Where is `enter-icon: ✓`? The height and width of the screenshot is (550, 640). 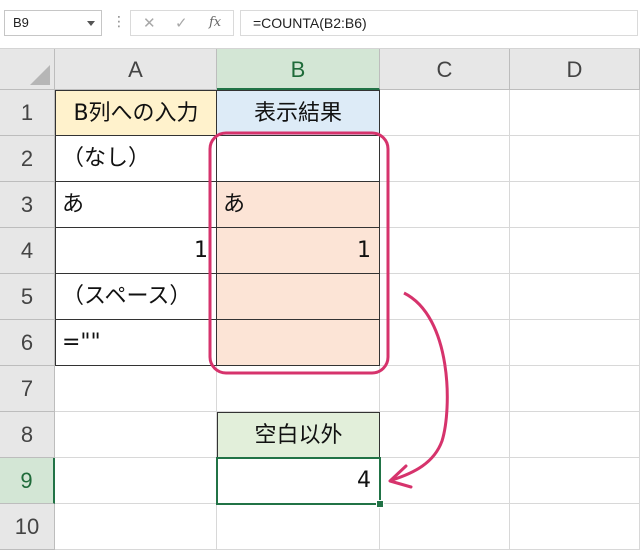
enter-icon: ✓ is located at coordinates (181, 23).